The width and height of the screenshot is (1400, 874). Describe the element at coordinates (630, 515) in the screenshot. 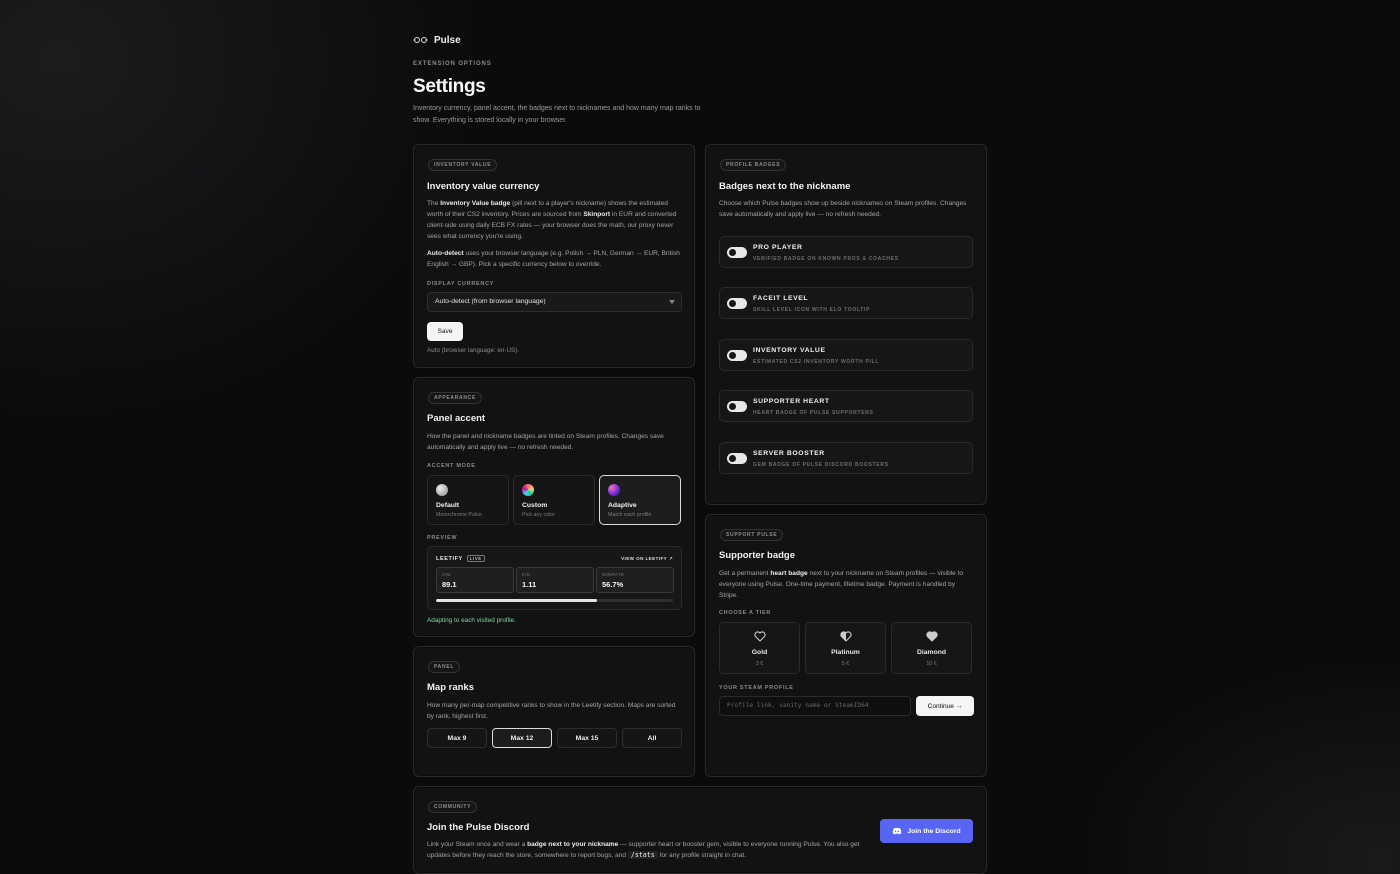

I see `mode-subtitle: Match each profile` at that location.